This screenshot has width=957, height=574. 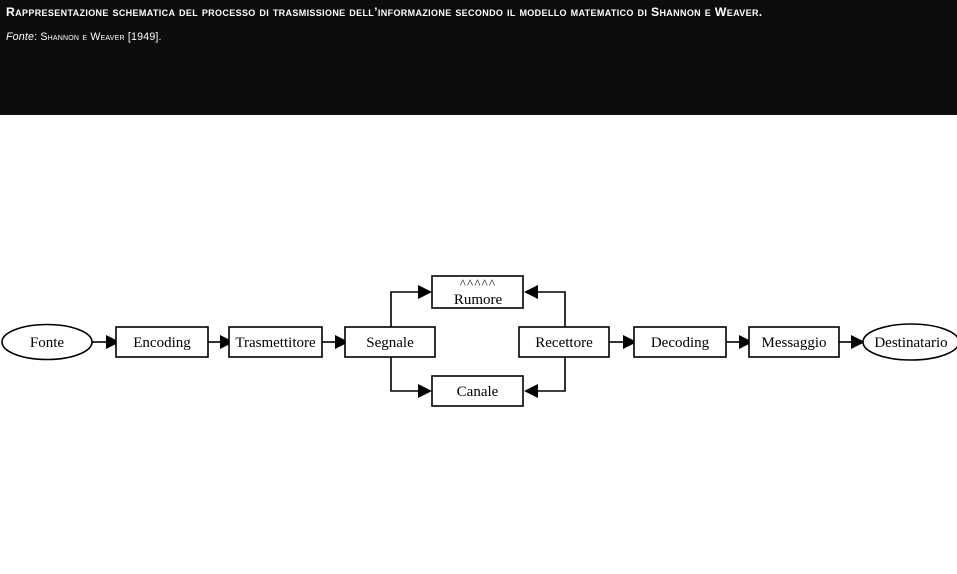 I want to click on node-encoding-label: Encoding, so click(x=162, y=343).